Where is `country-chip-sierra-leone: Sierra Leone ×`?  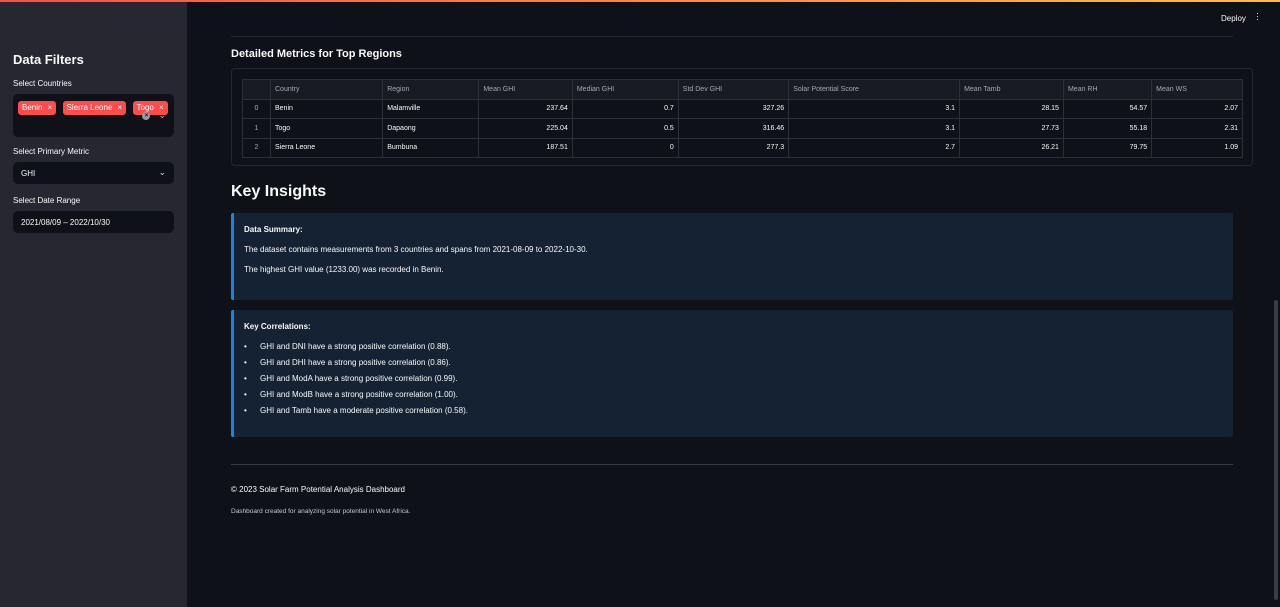
country-chip-sierra-leone: Sierra Leone × is located at coordinates (94, 107).